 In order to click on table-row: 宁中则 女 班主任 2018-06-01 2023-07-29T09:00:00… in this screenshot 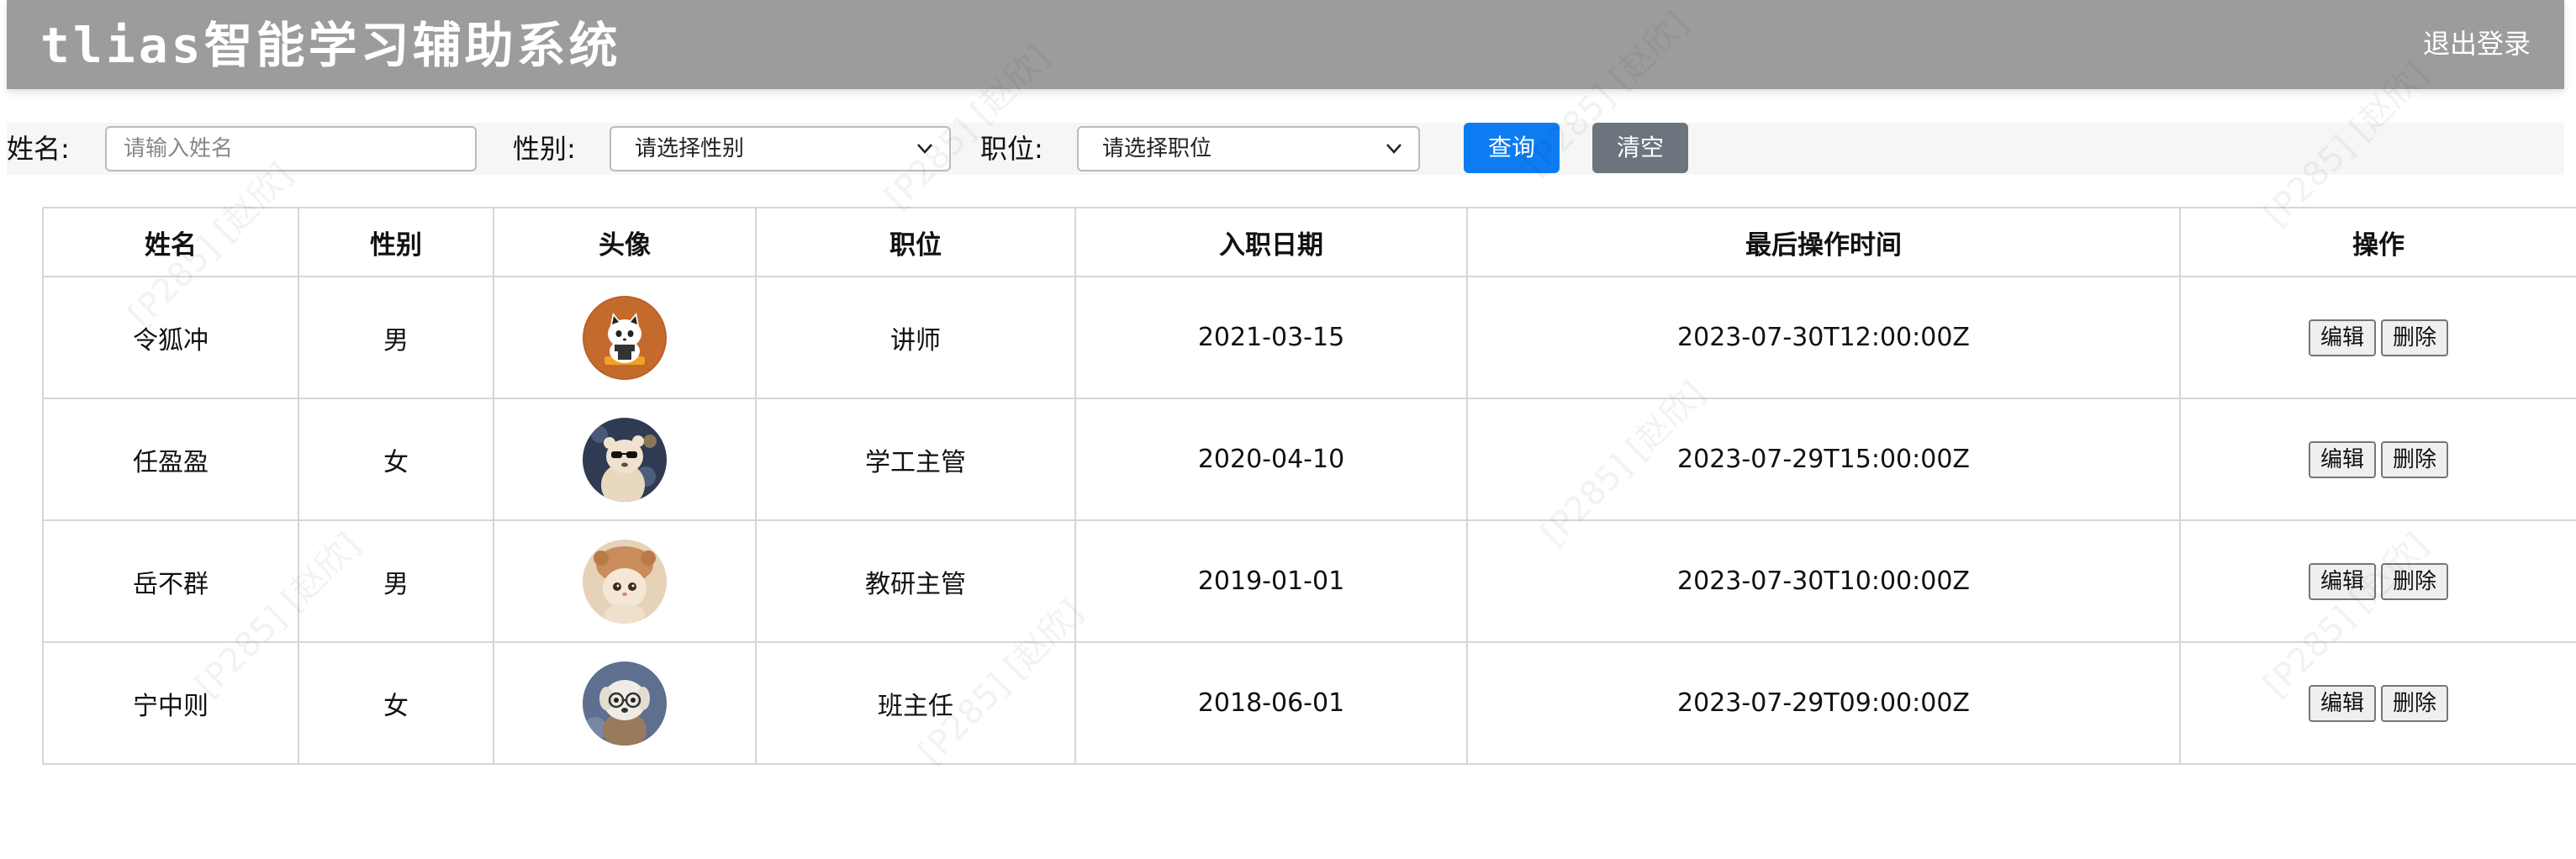, I will do `click(1309, 703)`.